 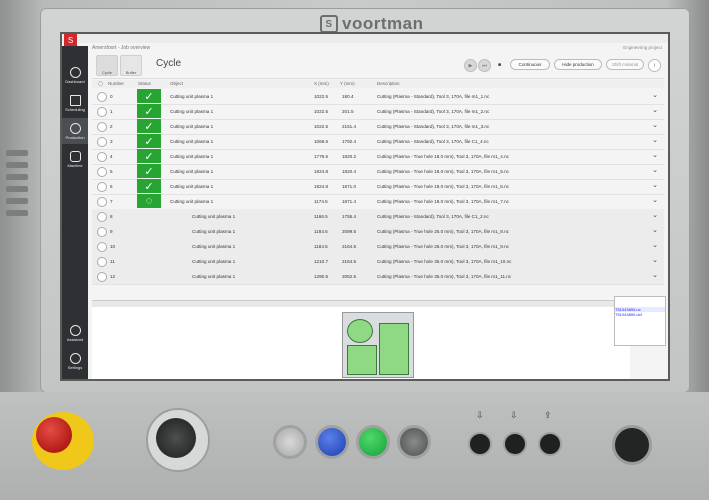 I want to click on row-number: 7, so click(x=111, y=201).